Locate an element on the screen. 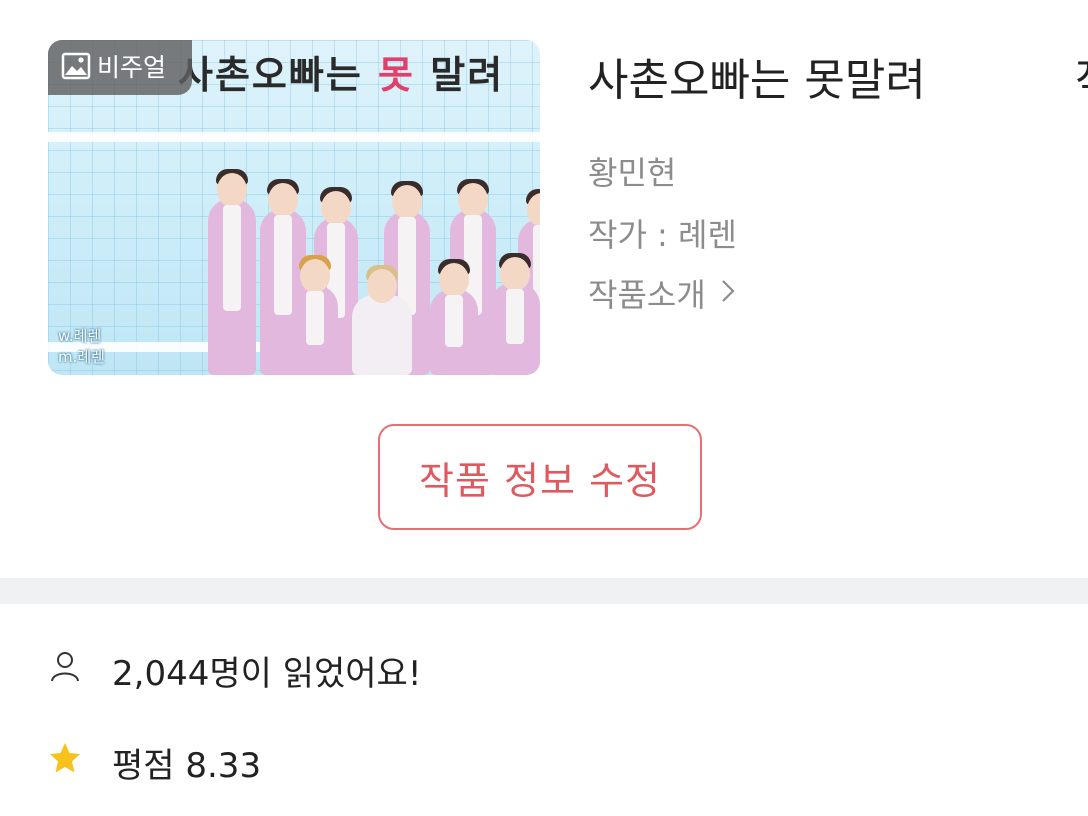  person-icon is located at coordinates (65, 670).